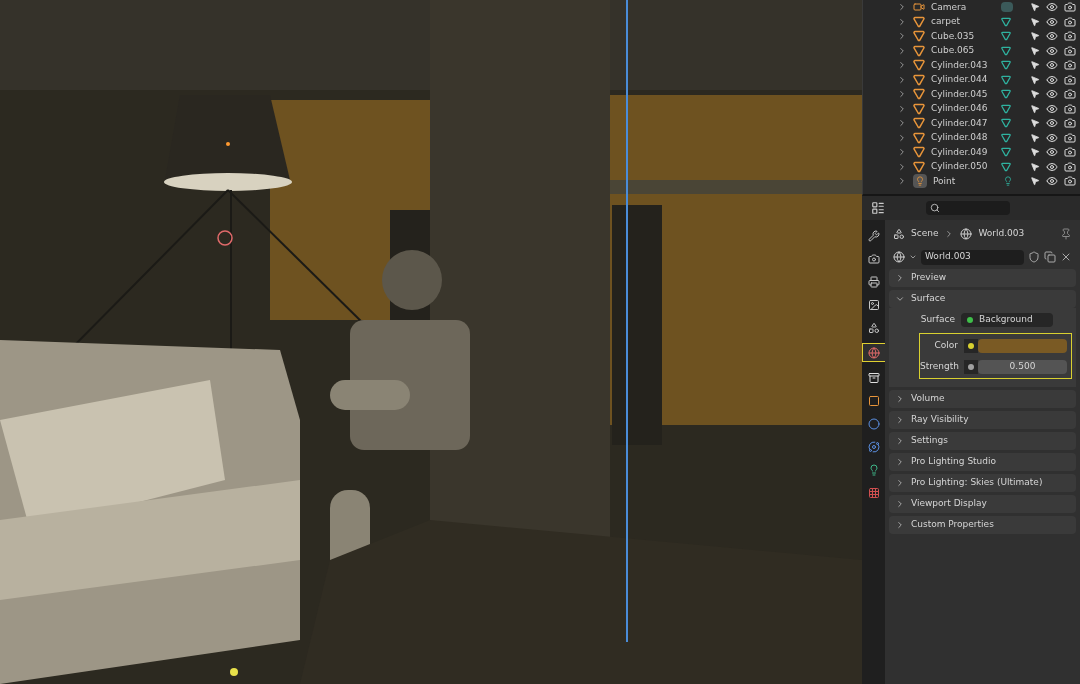 This screenshot has height=684, width=1080. Describe the element at coordinates (968, 208) in the screenshot. I see `search-field` at that location.